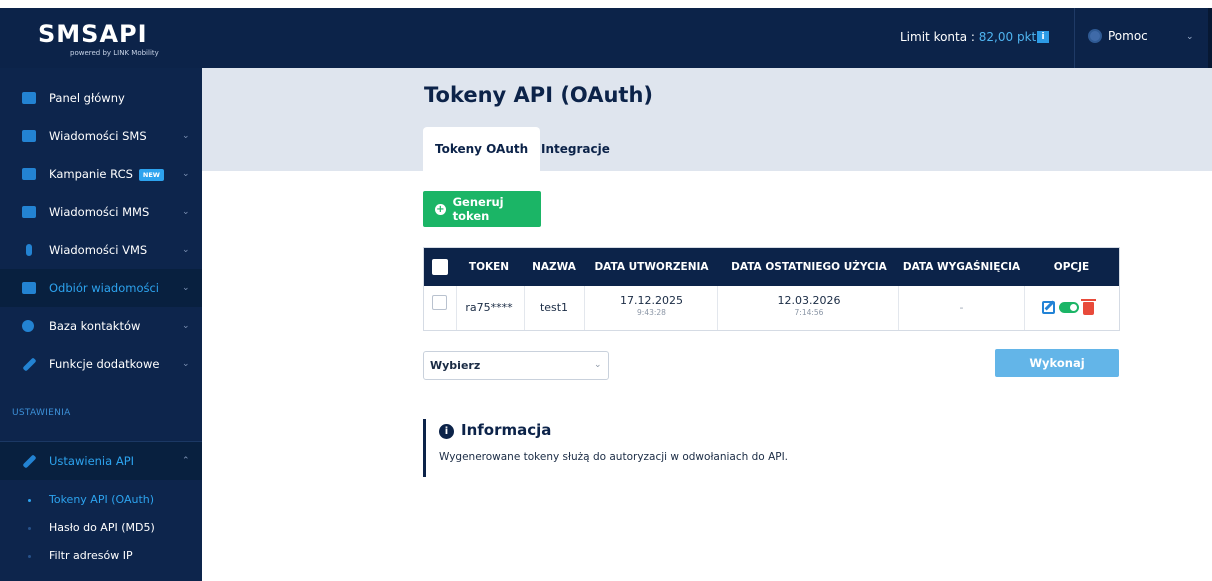 The image size is (1212, 581). What do you see at coordinates (651, 300) in the screenshot?
I see `created-date: 17.12.2025` at bounding box center [651, 300].